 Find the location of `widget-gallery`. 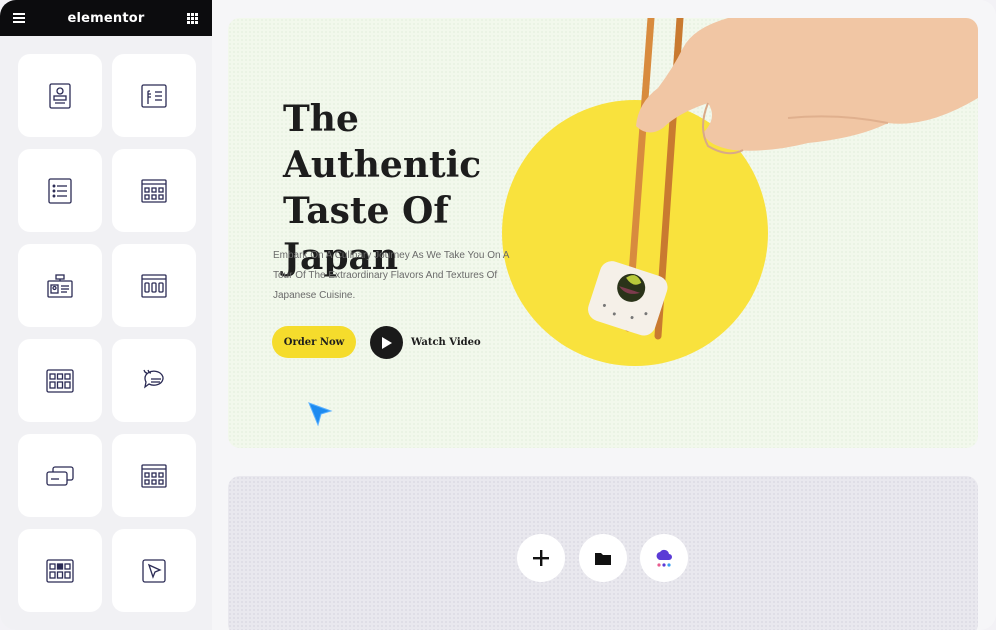

widget-gallery is located at coordinates (60, 380).